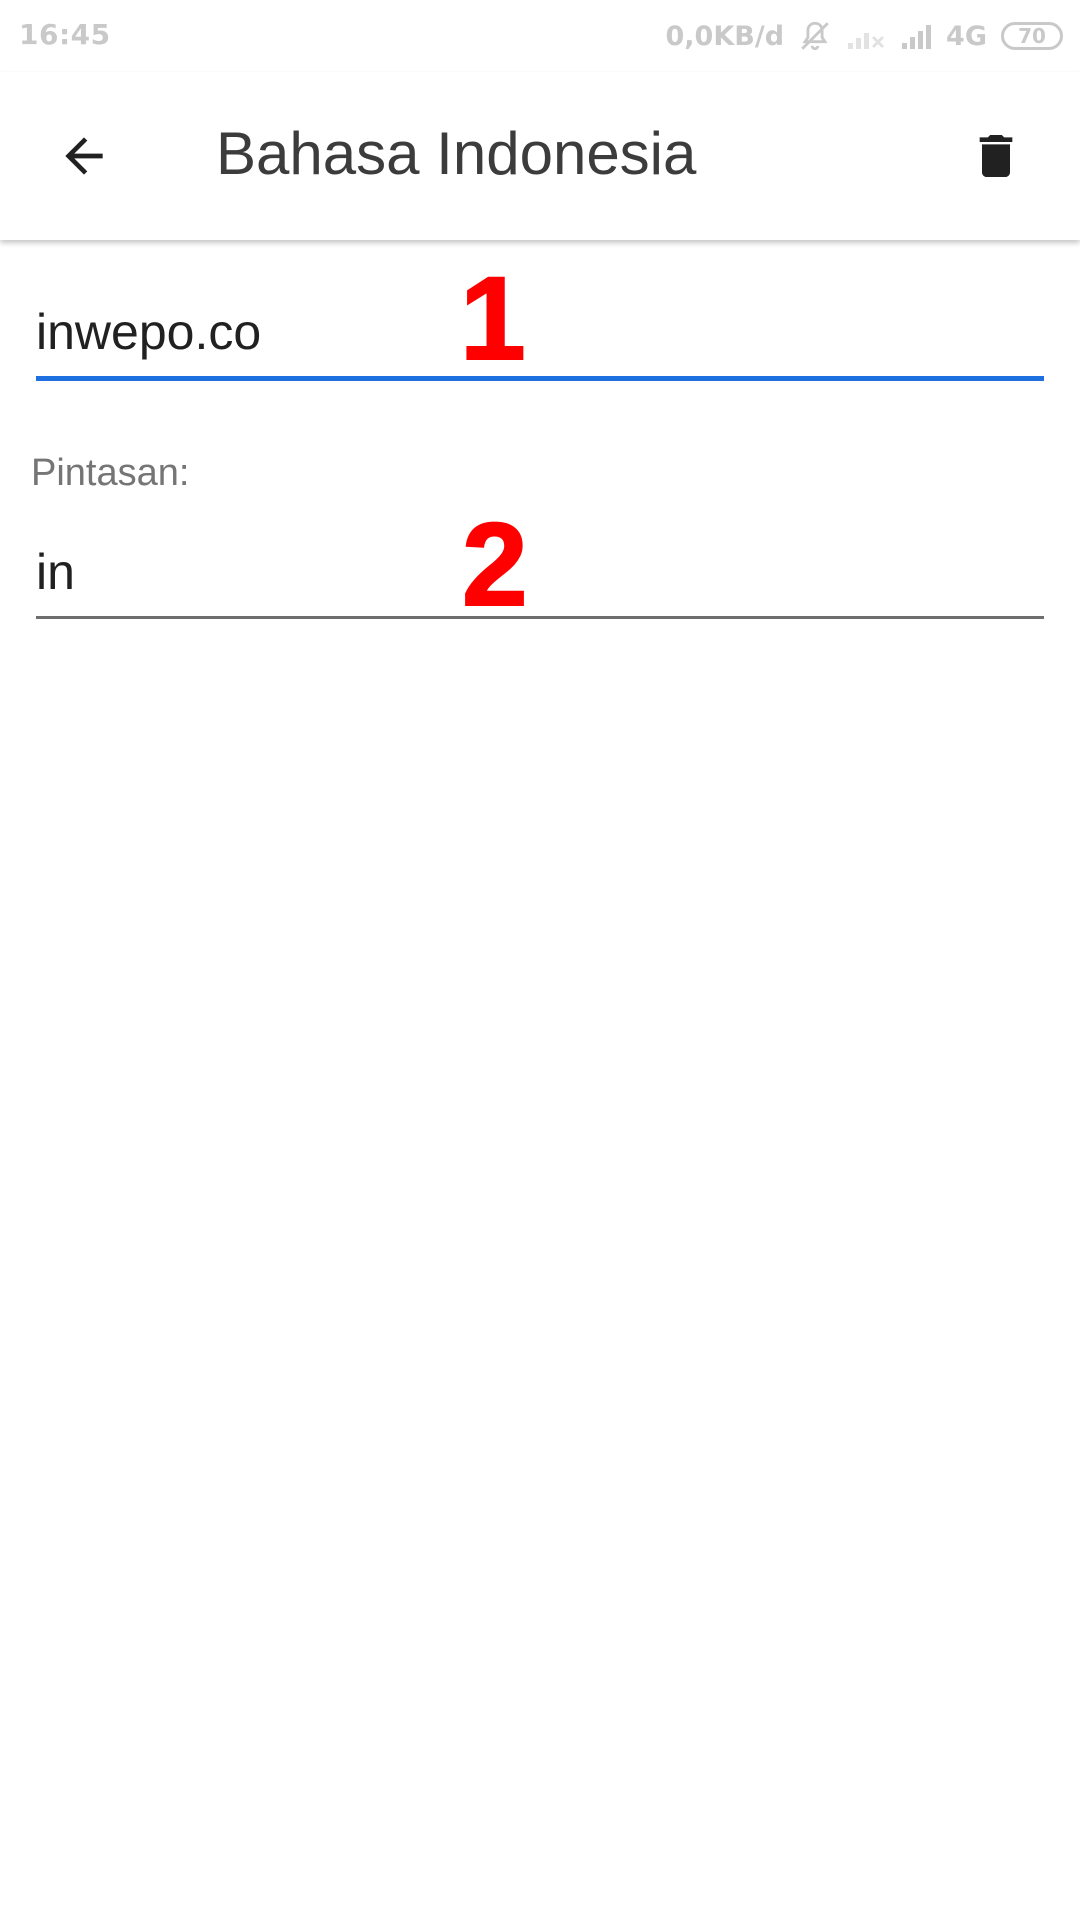  What do you see at coordinates (920, 36) in the screenshot?
I see `signal-icon` at bounding box center [920, 36].